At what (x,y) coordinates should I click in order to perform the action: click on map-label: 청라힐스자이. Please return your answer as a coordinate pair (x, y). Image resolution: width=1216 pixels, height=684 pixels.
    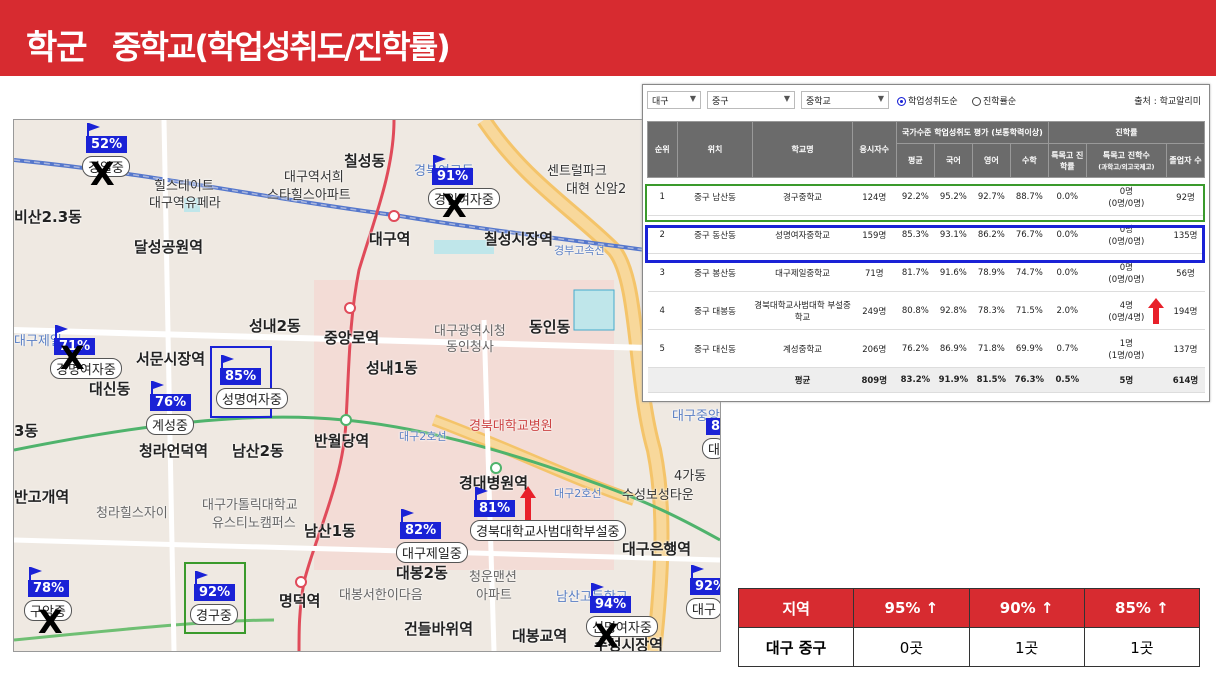
    Looking at the image, I should click on (132, 513).